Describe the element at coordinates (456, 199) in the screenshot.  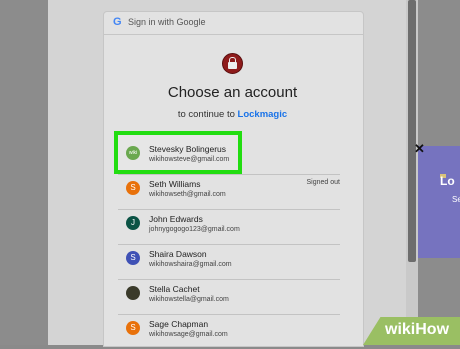
I see `background-app-text: Se` at that location.